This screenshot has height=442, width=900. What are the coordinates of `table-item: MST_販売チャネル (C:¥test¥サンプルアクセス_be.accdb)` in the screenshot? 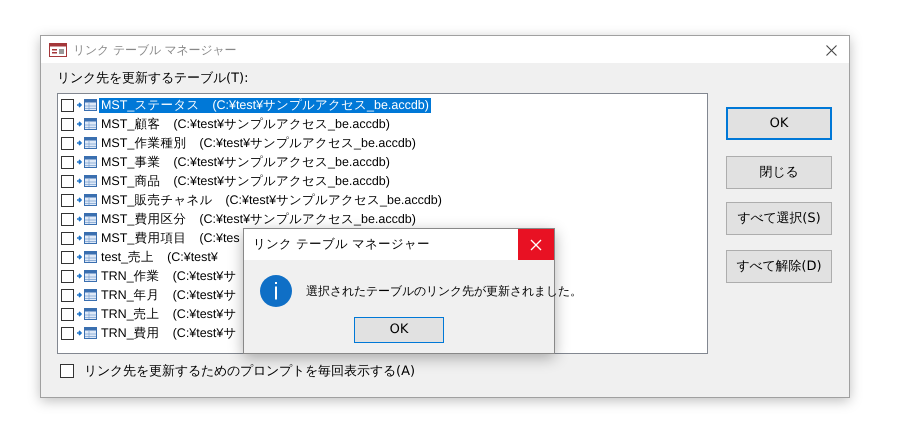 It's located at (271, 200).